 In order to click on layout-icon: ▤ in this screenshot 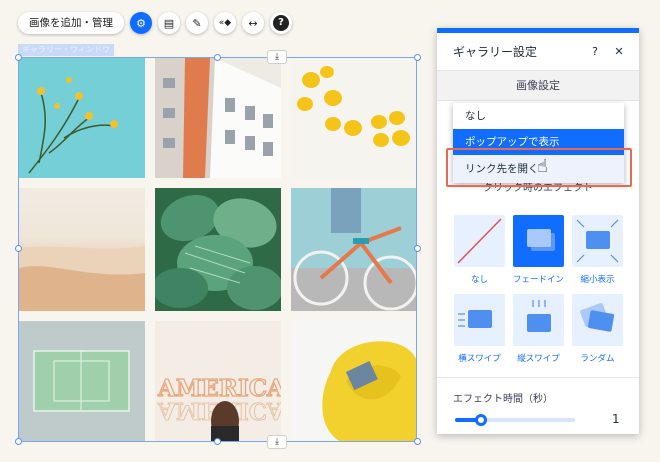, I will do `click(169, 23)`.